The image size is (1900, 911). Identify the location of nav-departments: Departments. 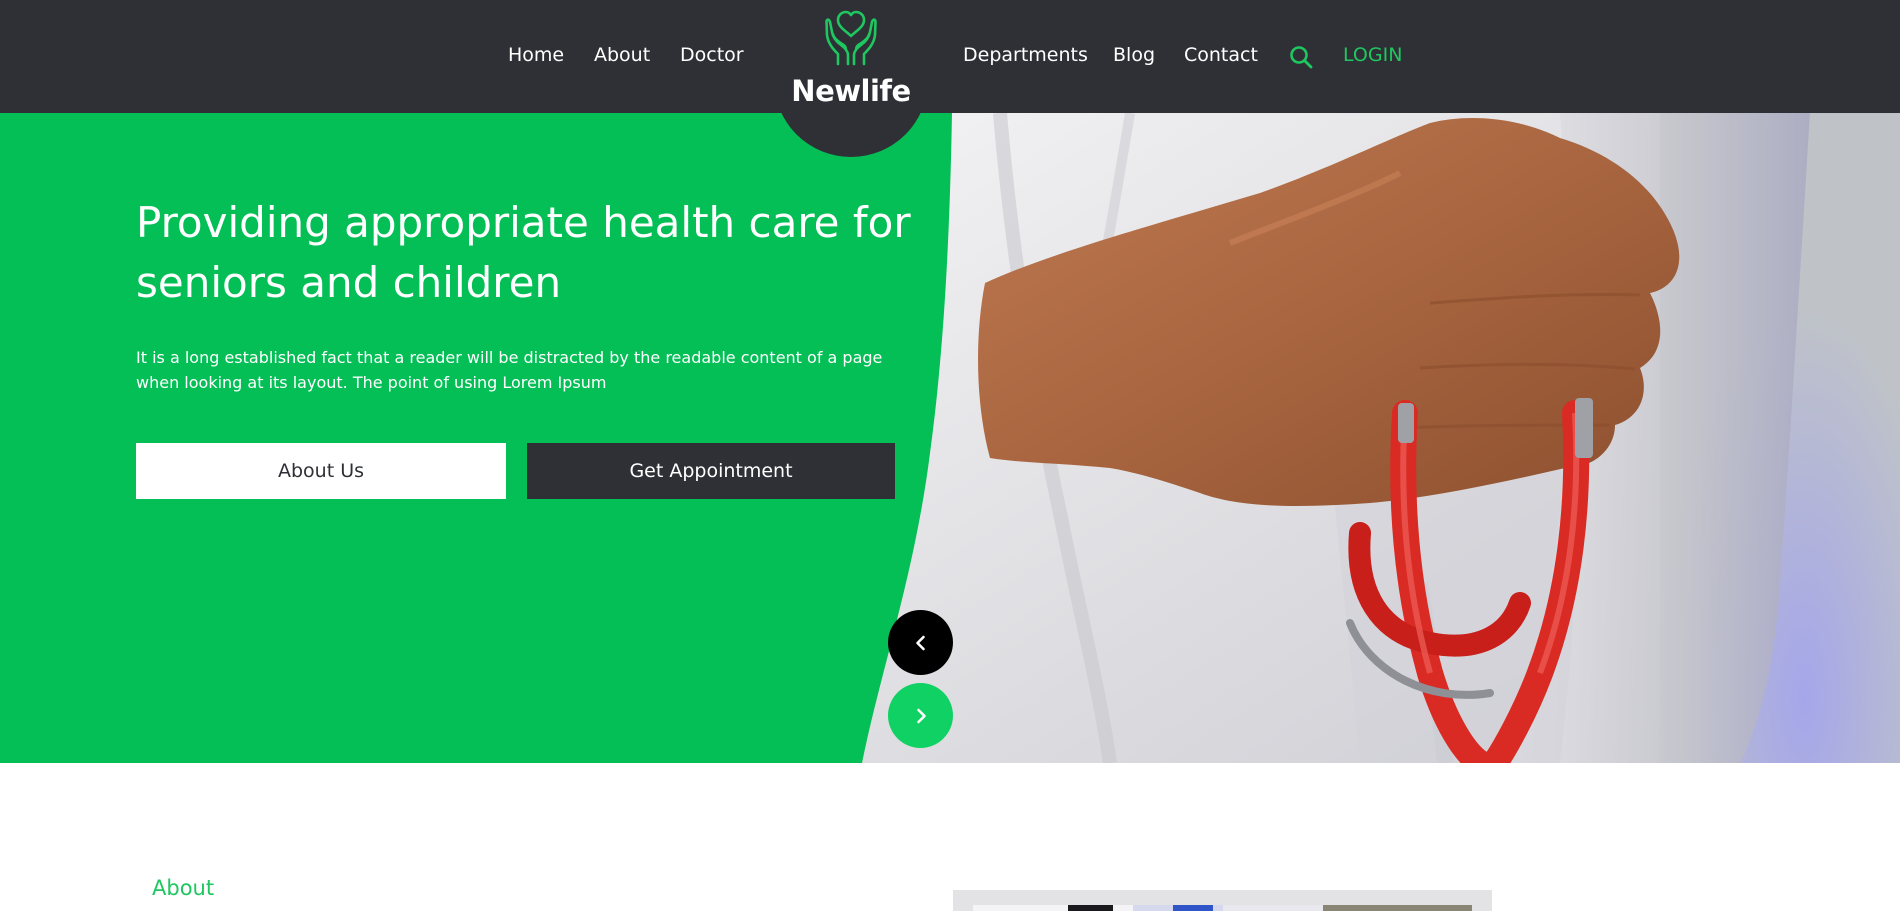
(1025, 55).